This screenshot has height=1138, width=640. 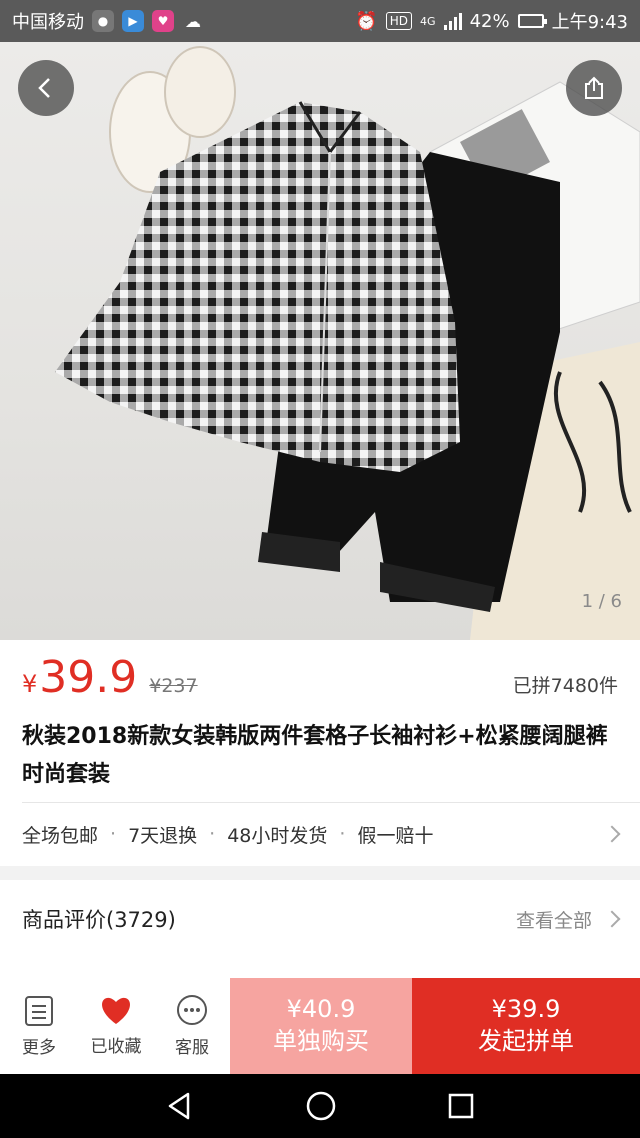 I want to click on chat-bubble-icon, so click(x=192, y=1009).